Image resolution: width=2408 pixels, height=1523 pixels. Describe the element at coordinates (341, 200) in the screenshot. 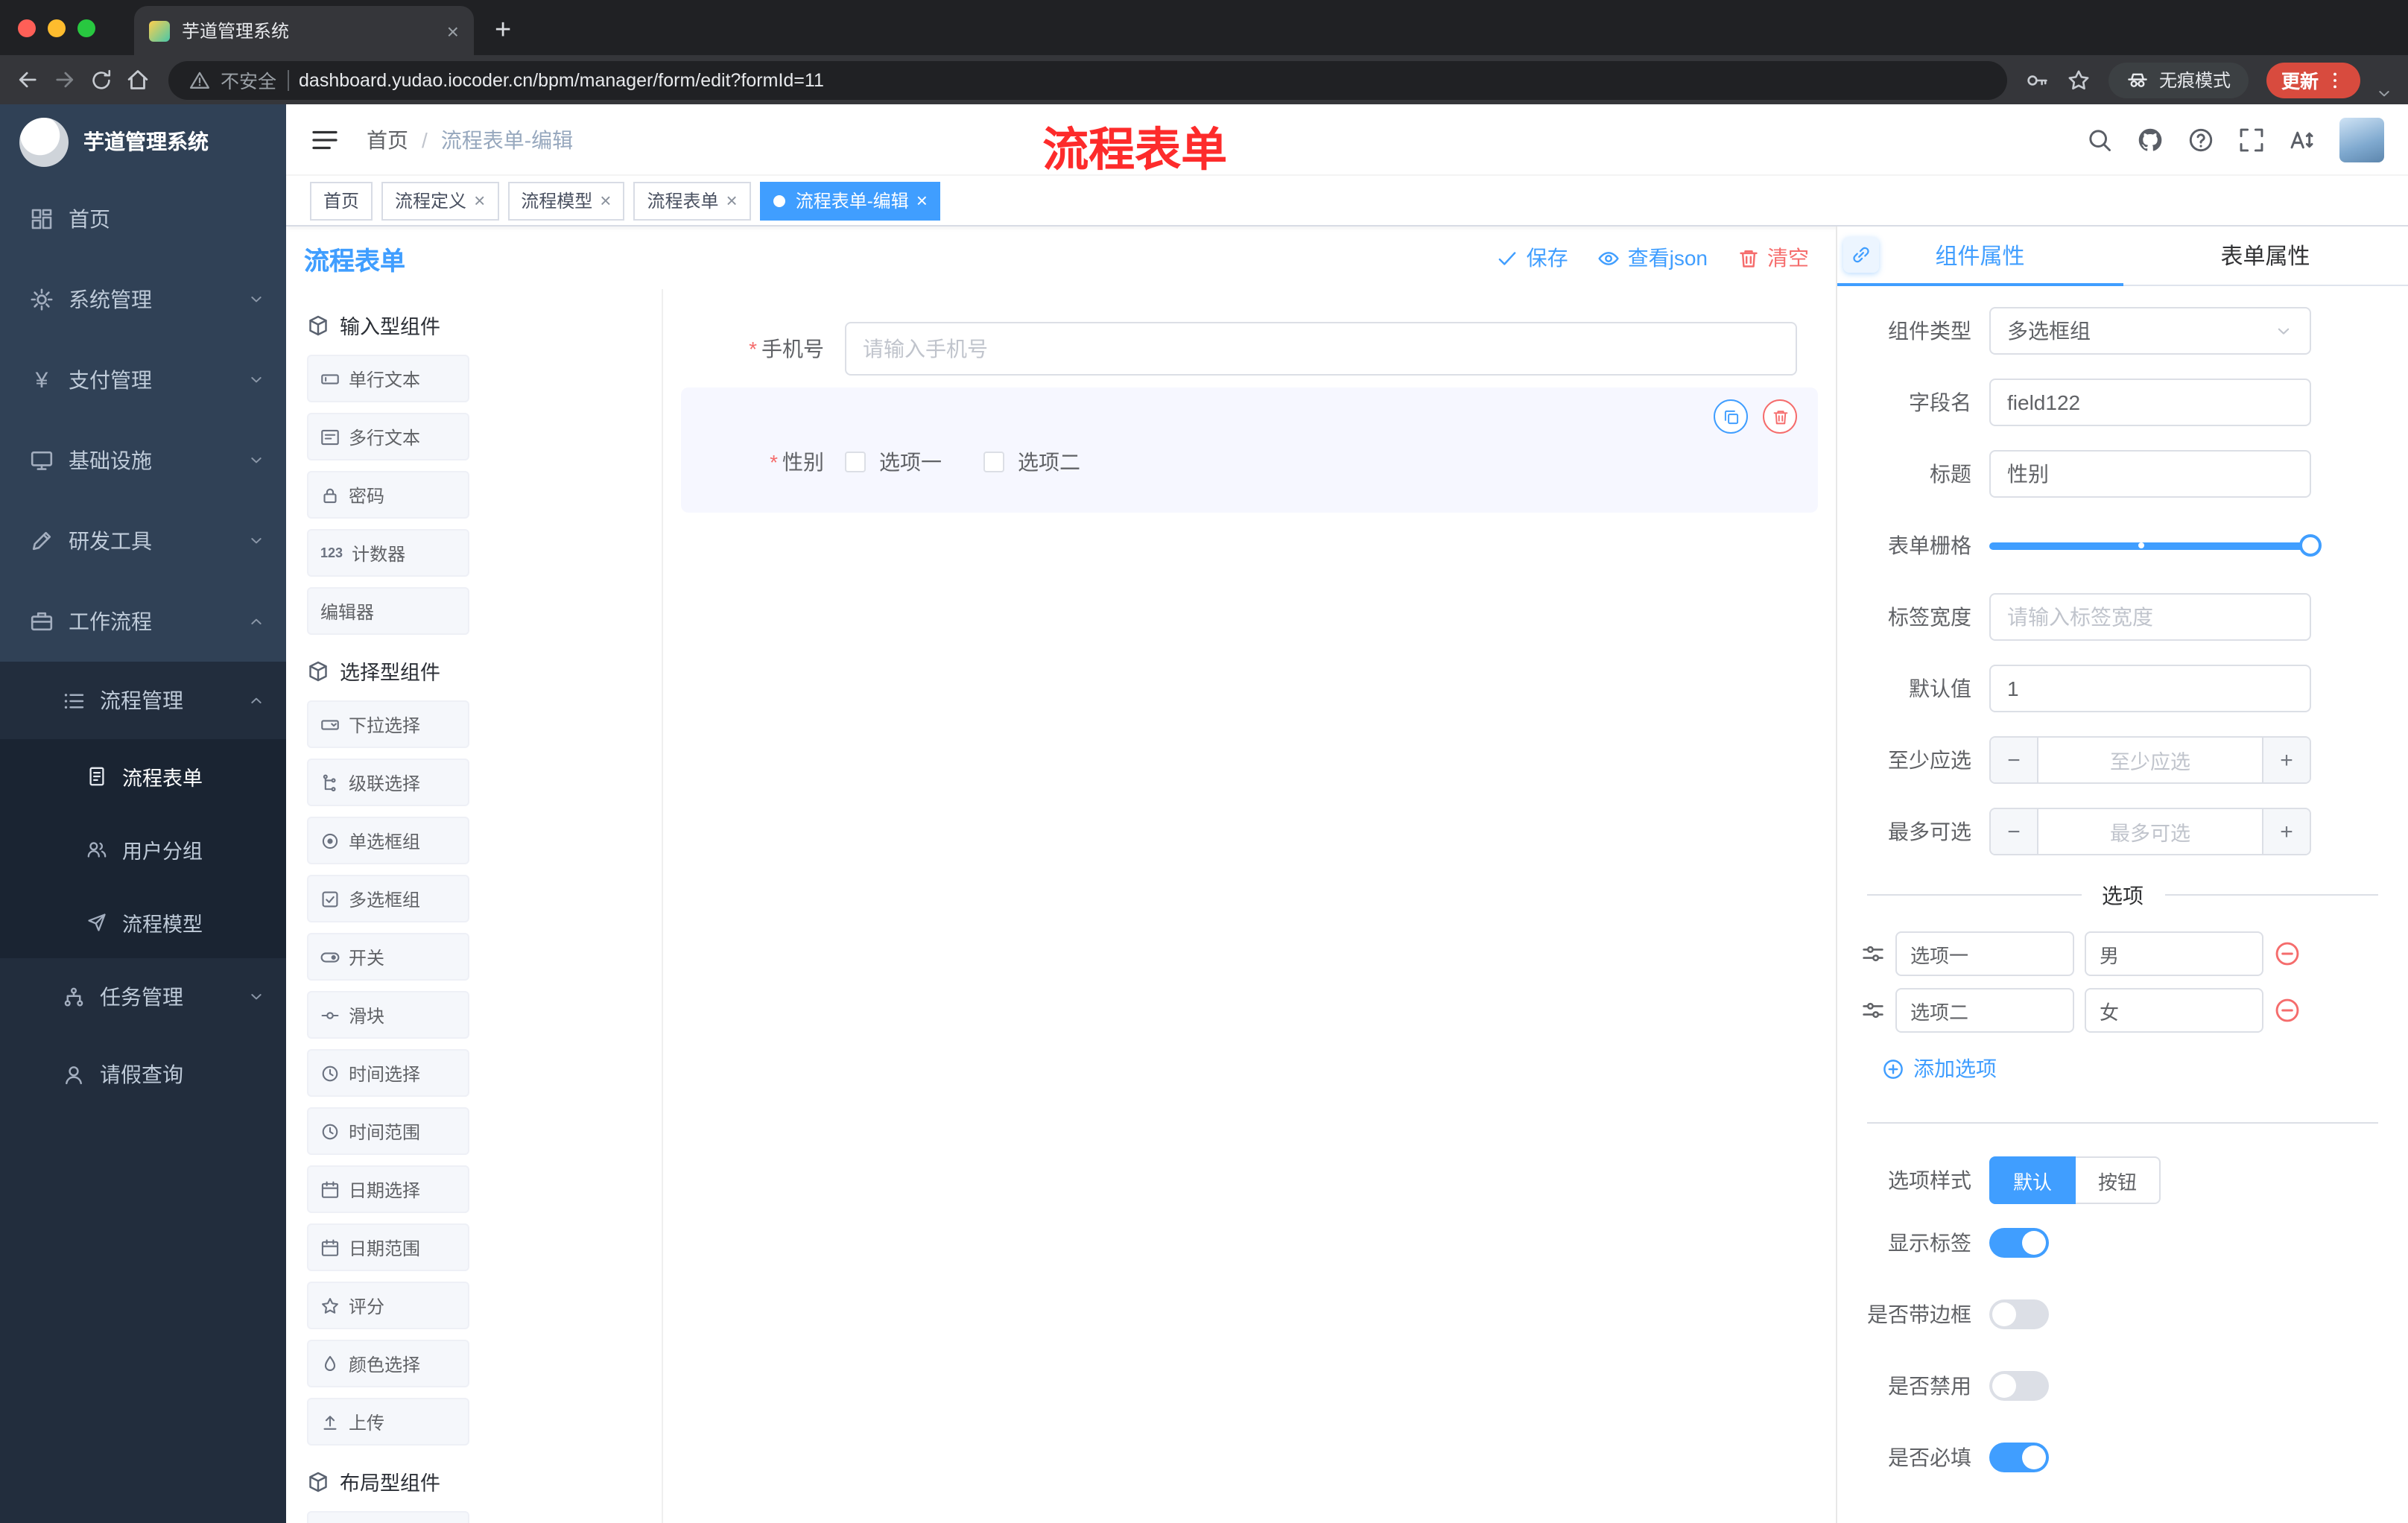

I see `tag-home: 首页` at that location.